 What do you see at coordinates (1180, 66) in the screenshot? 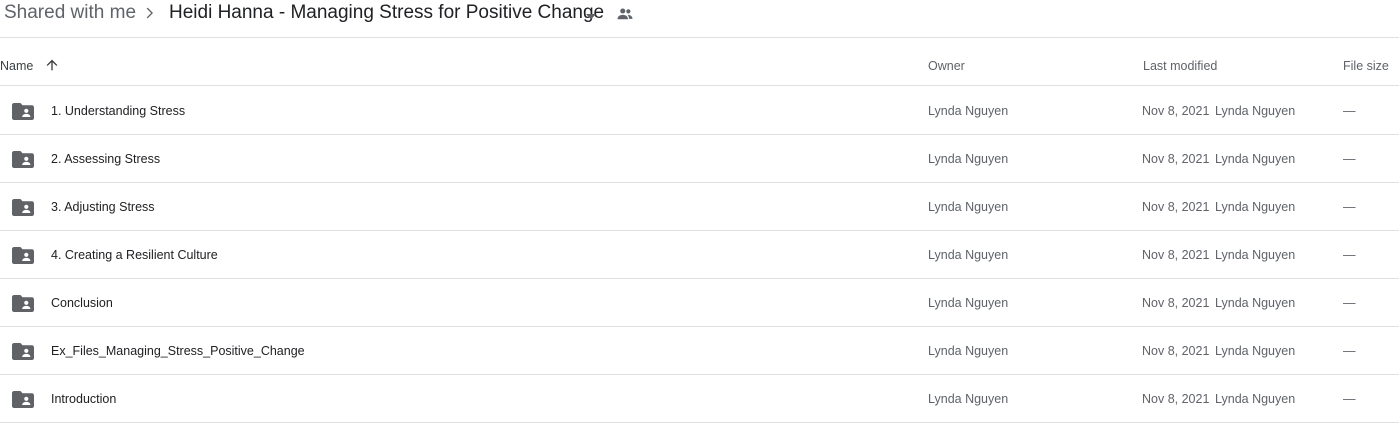
I see `column-last-modified-header: Last modified` at bounding box center [1180, 66].